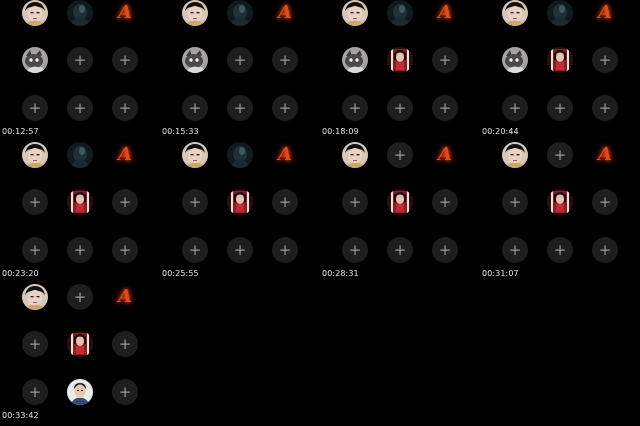  I want to click on timestamp-label: 00:12:57, so click(20, 131).